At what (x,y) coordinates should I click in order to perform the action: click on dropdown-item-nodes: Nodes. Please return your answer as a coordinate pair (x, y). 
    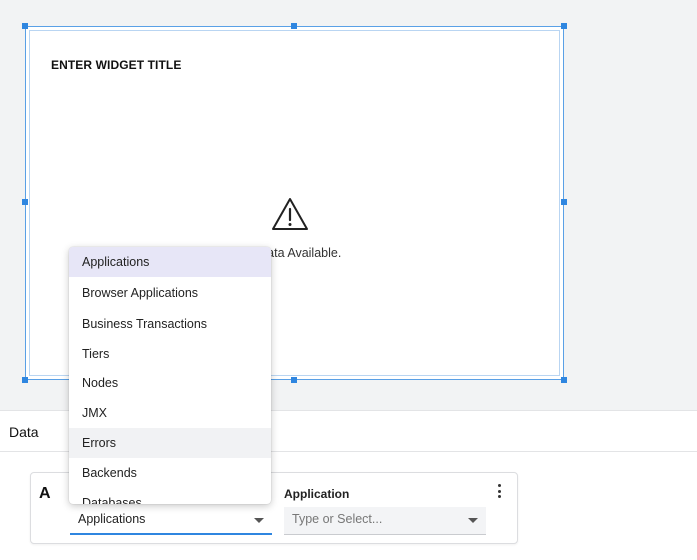
    Looking at the image, I should click on (170, 383).